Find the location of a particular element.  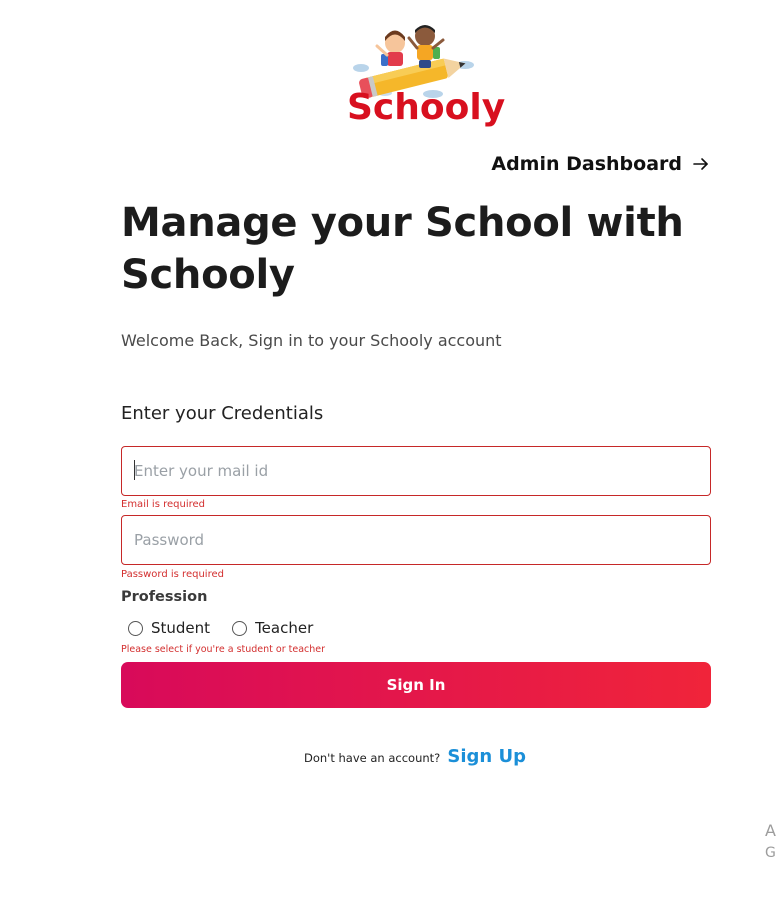

profession-option-teacher: Teacher is located at coordinates (272, 628).